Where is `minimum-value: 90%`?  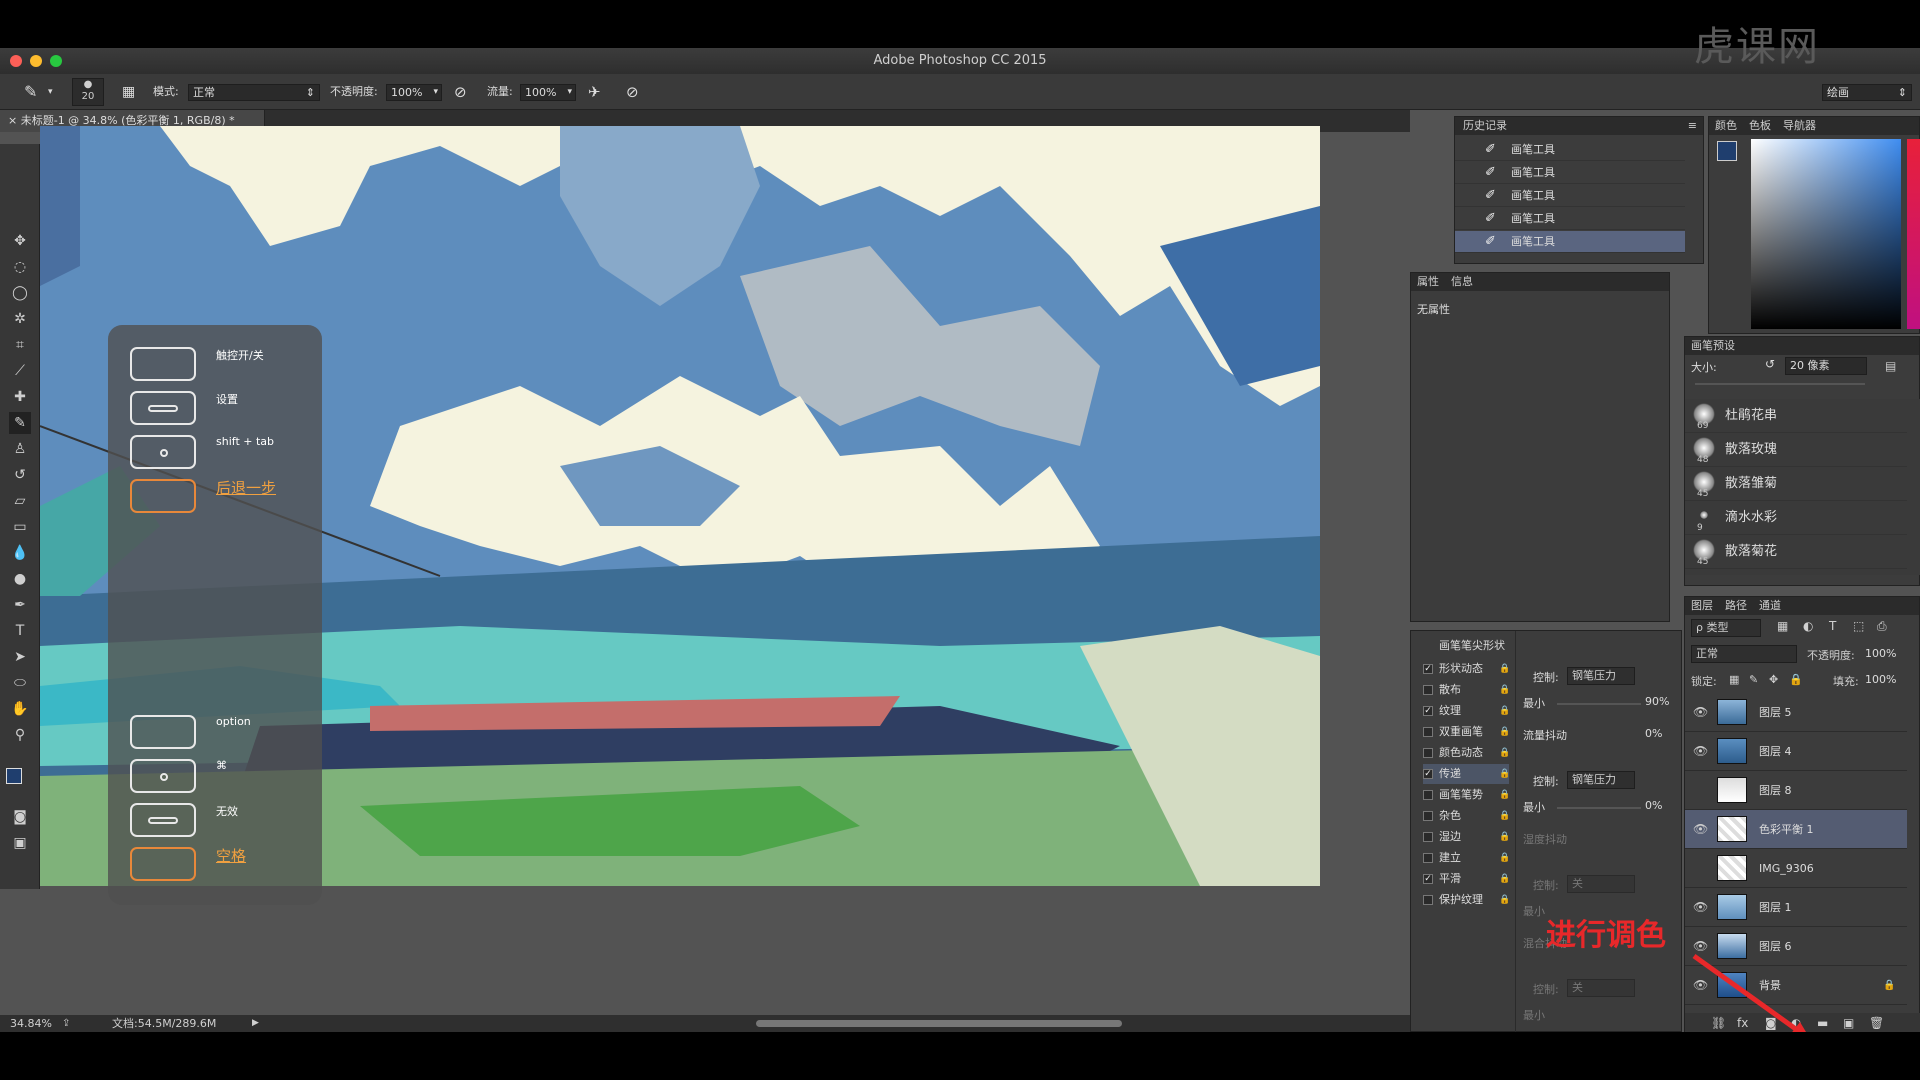 minimum-value: 90% is located at coordinates (1662, 702).